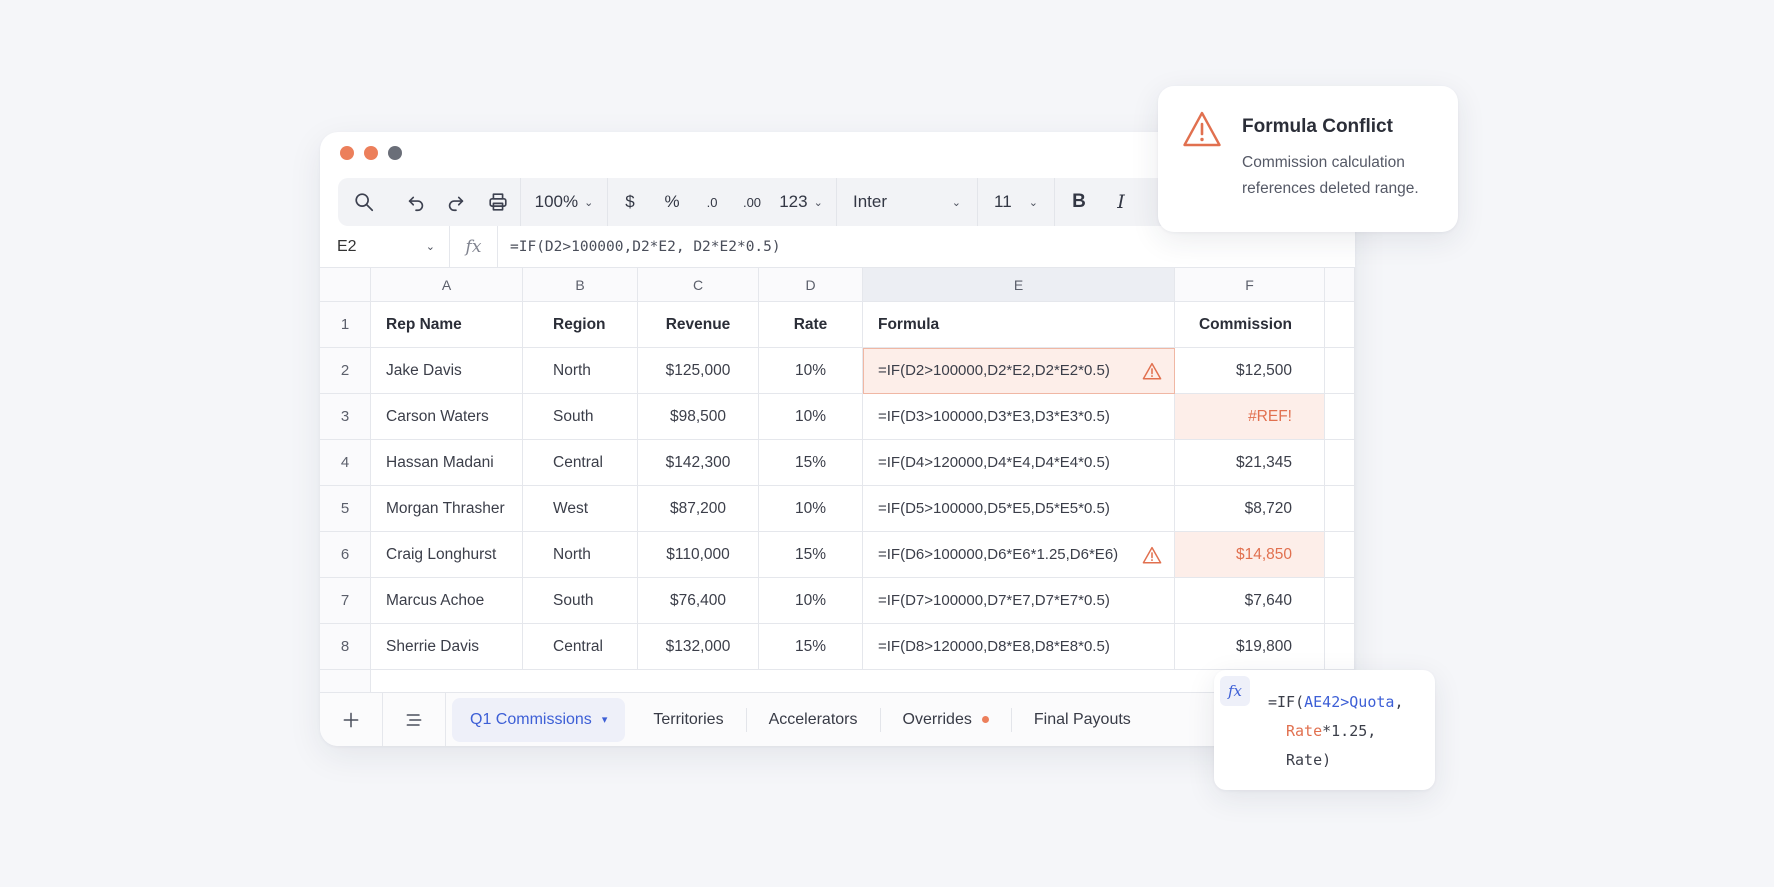 Image resolution: width=1774 pixels, height=887 pixels. What do you see at coordinates (698, 509) in the screenshot?
I see `revenue-cell: $87,200` at bounding box center [698, 509].